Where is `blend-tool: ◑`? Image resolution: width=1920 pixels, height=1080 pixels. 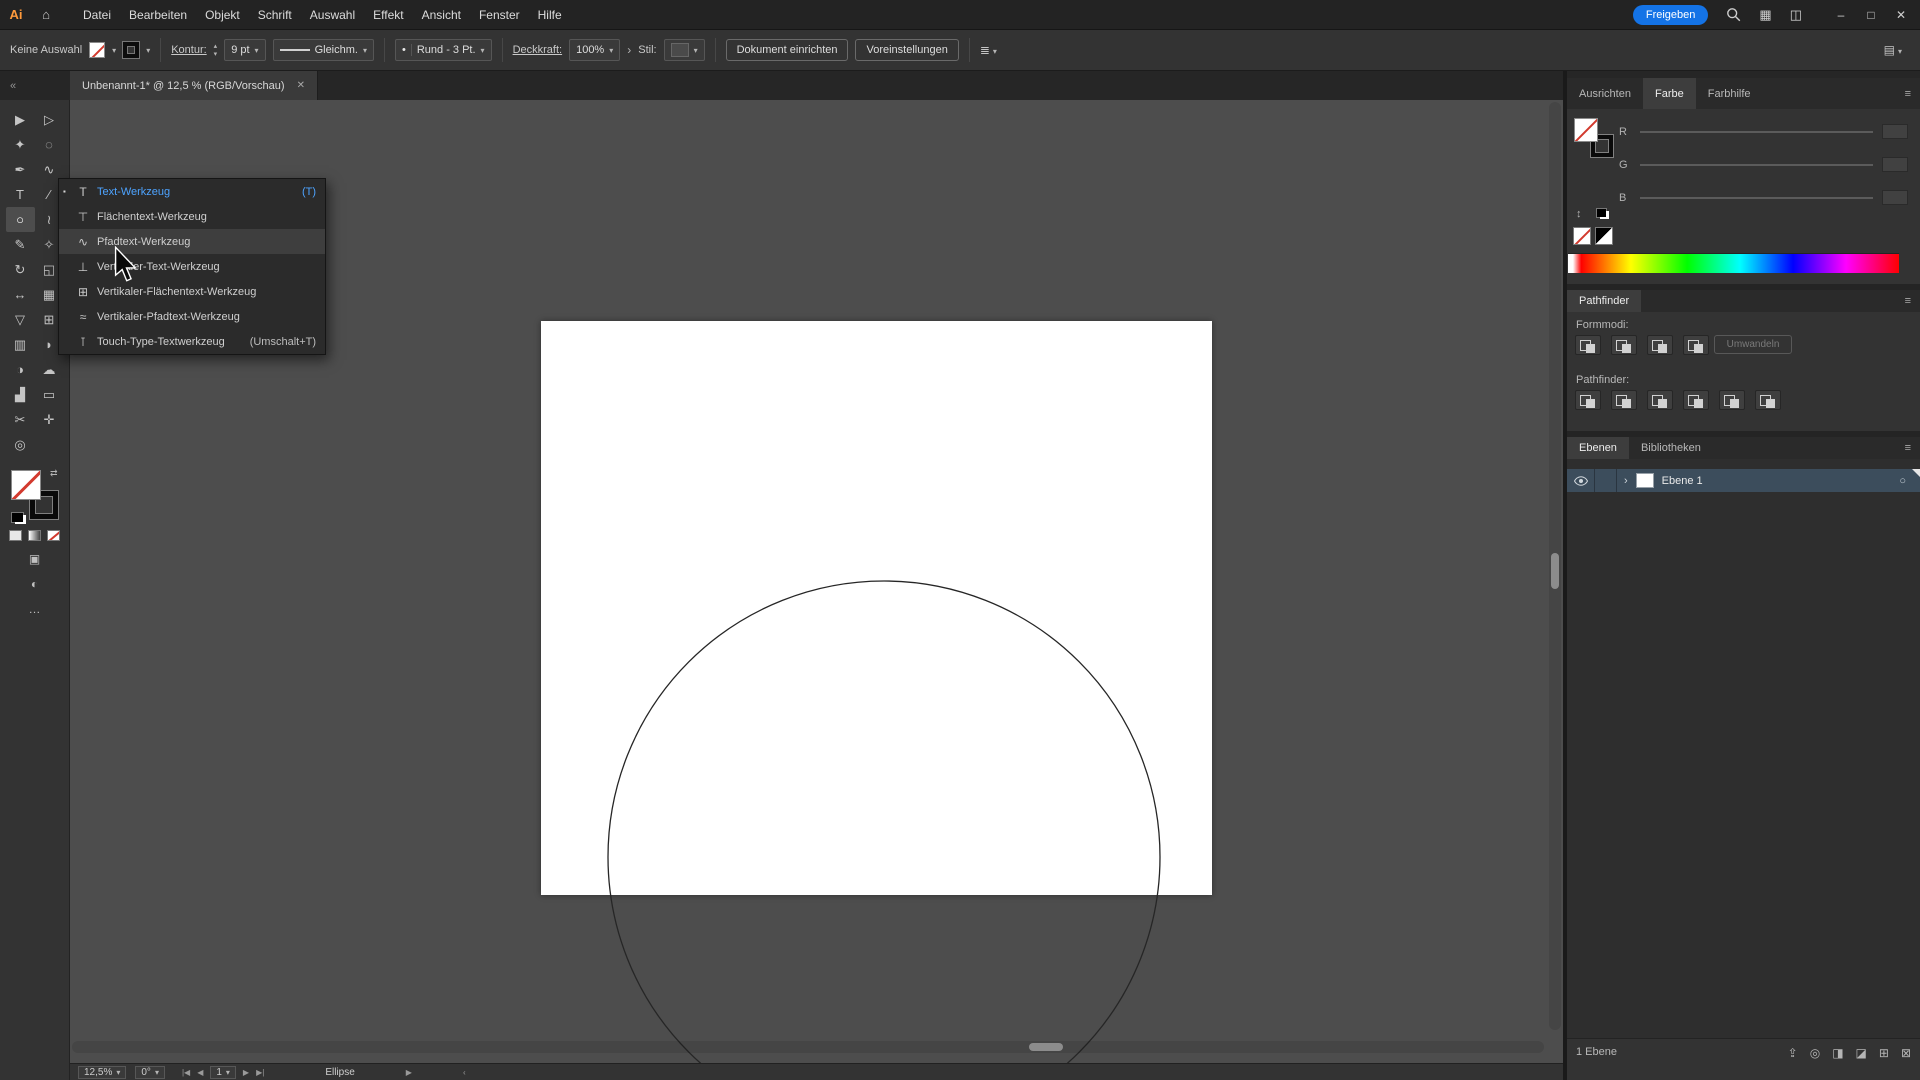
blend-tool: ◑ is located at coordinates (20, 369).